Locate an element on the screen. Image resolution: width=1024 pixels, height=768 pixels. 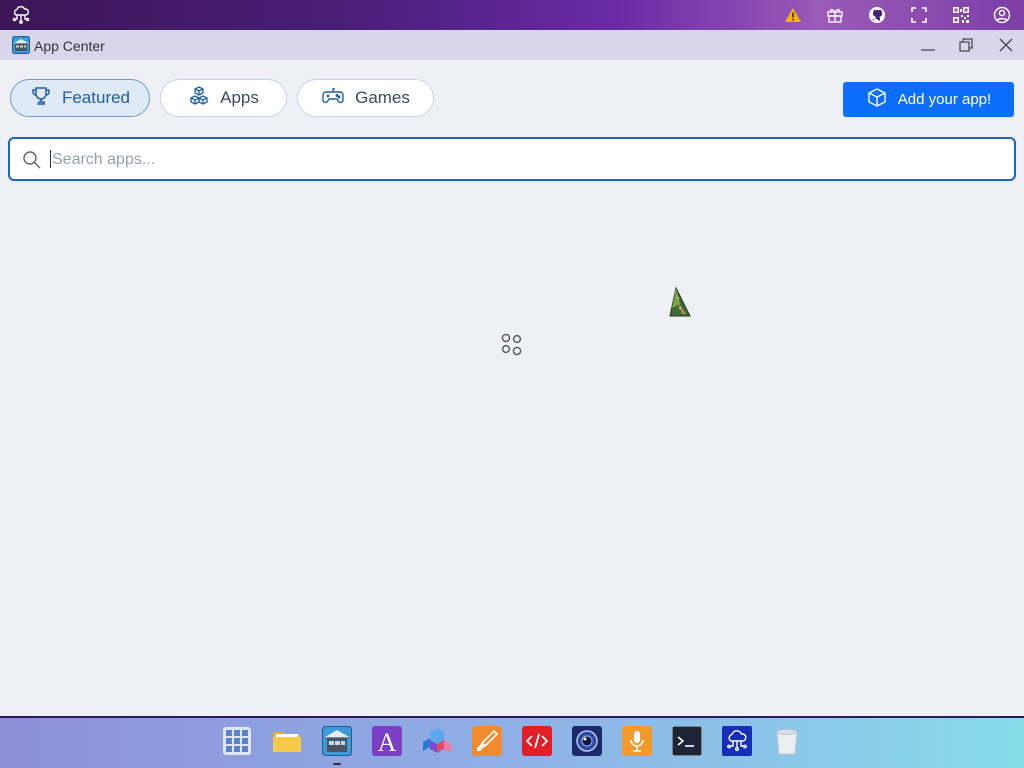
grid-icon is located at coordinates (237, 743).